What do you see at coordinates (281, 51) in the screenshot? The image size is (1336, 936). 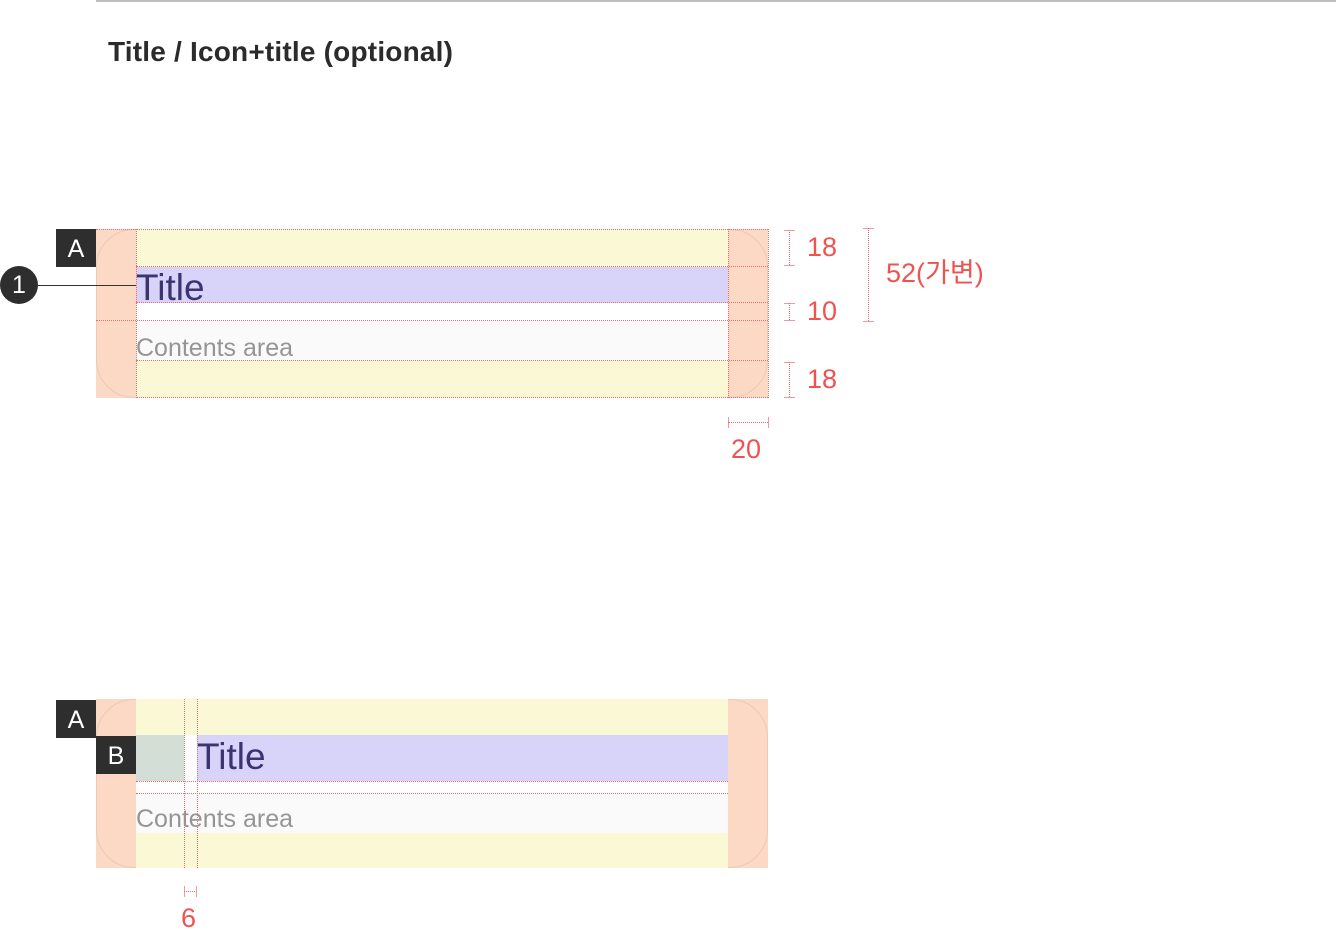 I see `section-title: Title / Icon+title (optional)` at bounding box center [281, 51].